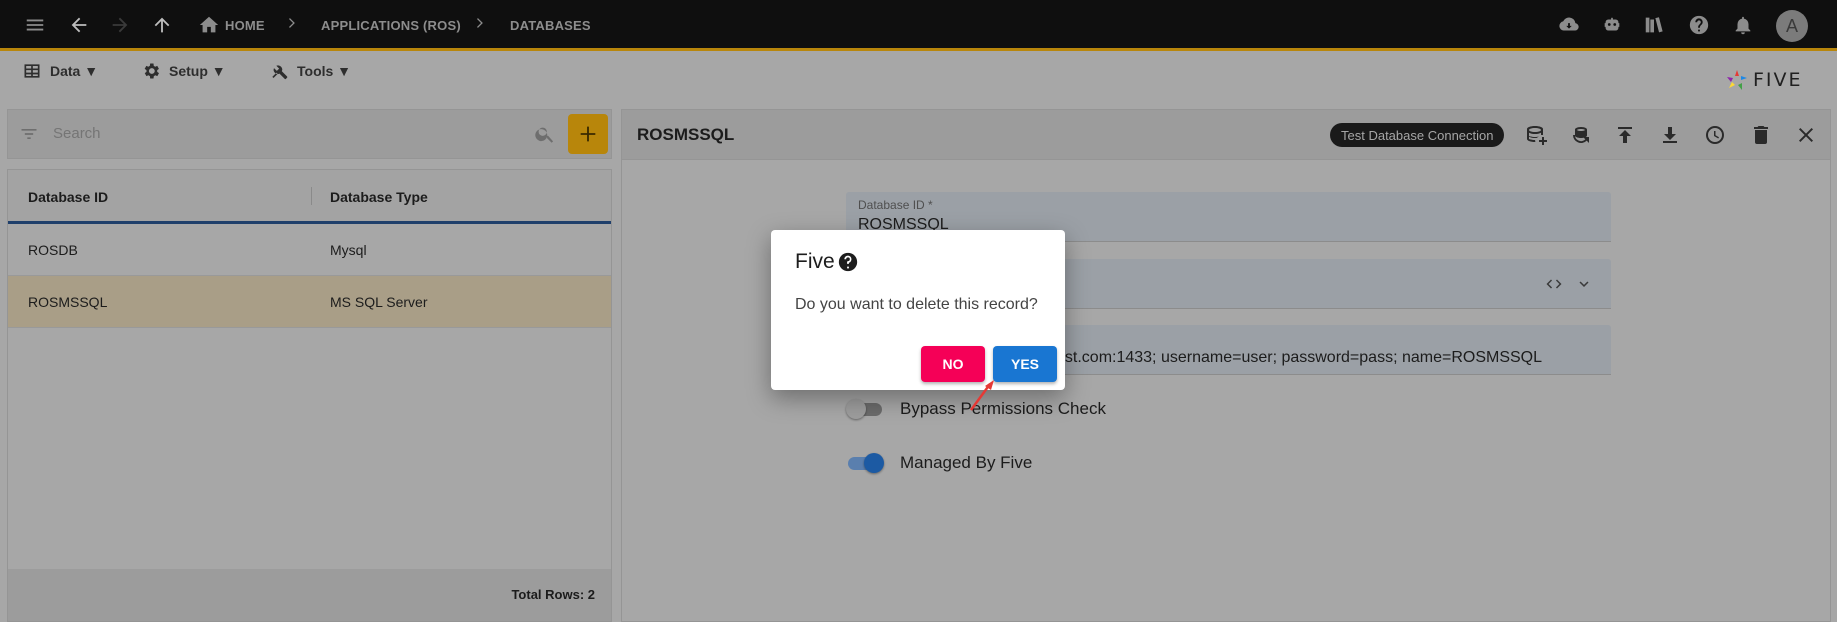  What do you see at coordinates (916, 304) in the screenshot?
I see `dialog-message: Do you want to delete this record?` at bounding box center [916, 304].